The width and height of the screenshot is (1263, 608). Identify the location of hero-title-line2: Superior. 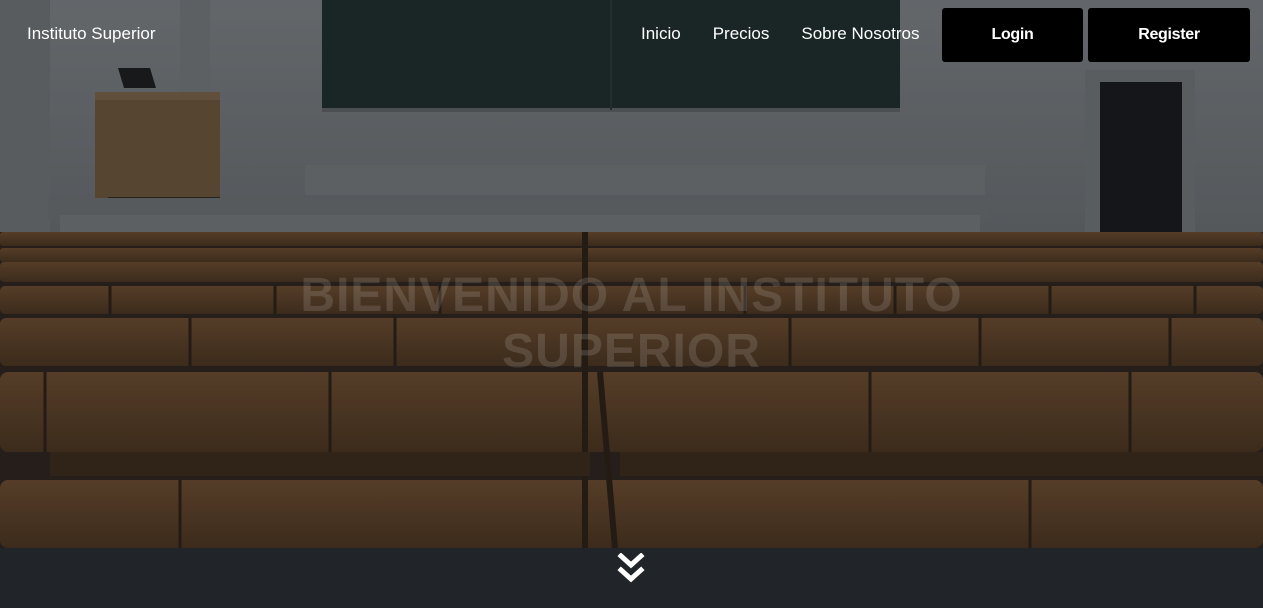
(631, 351).